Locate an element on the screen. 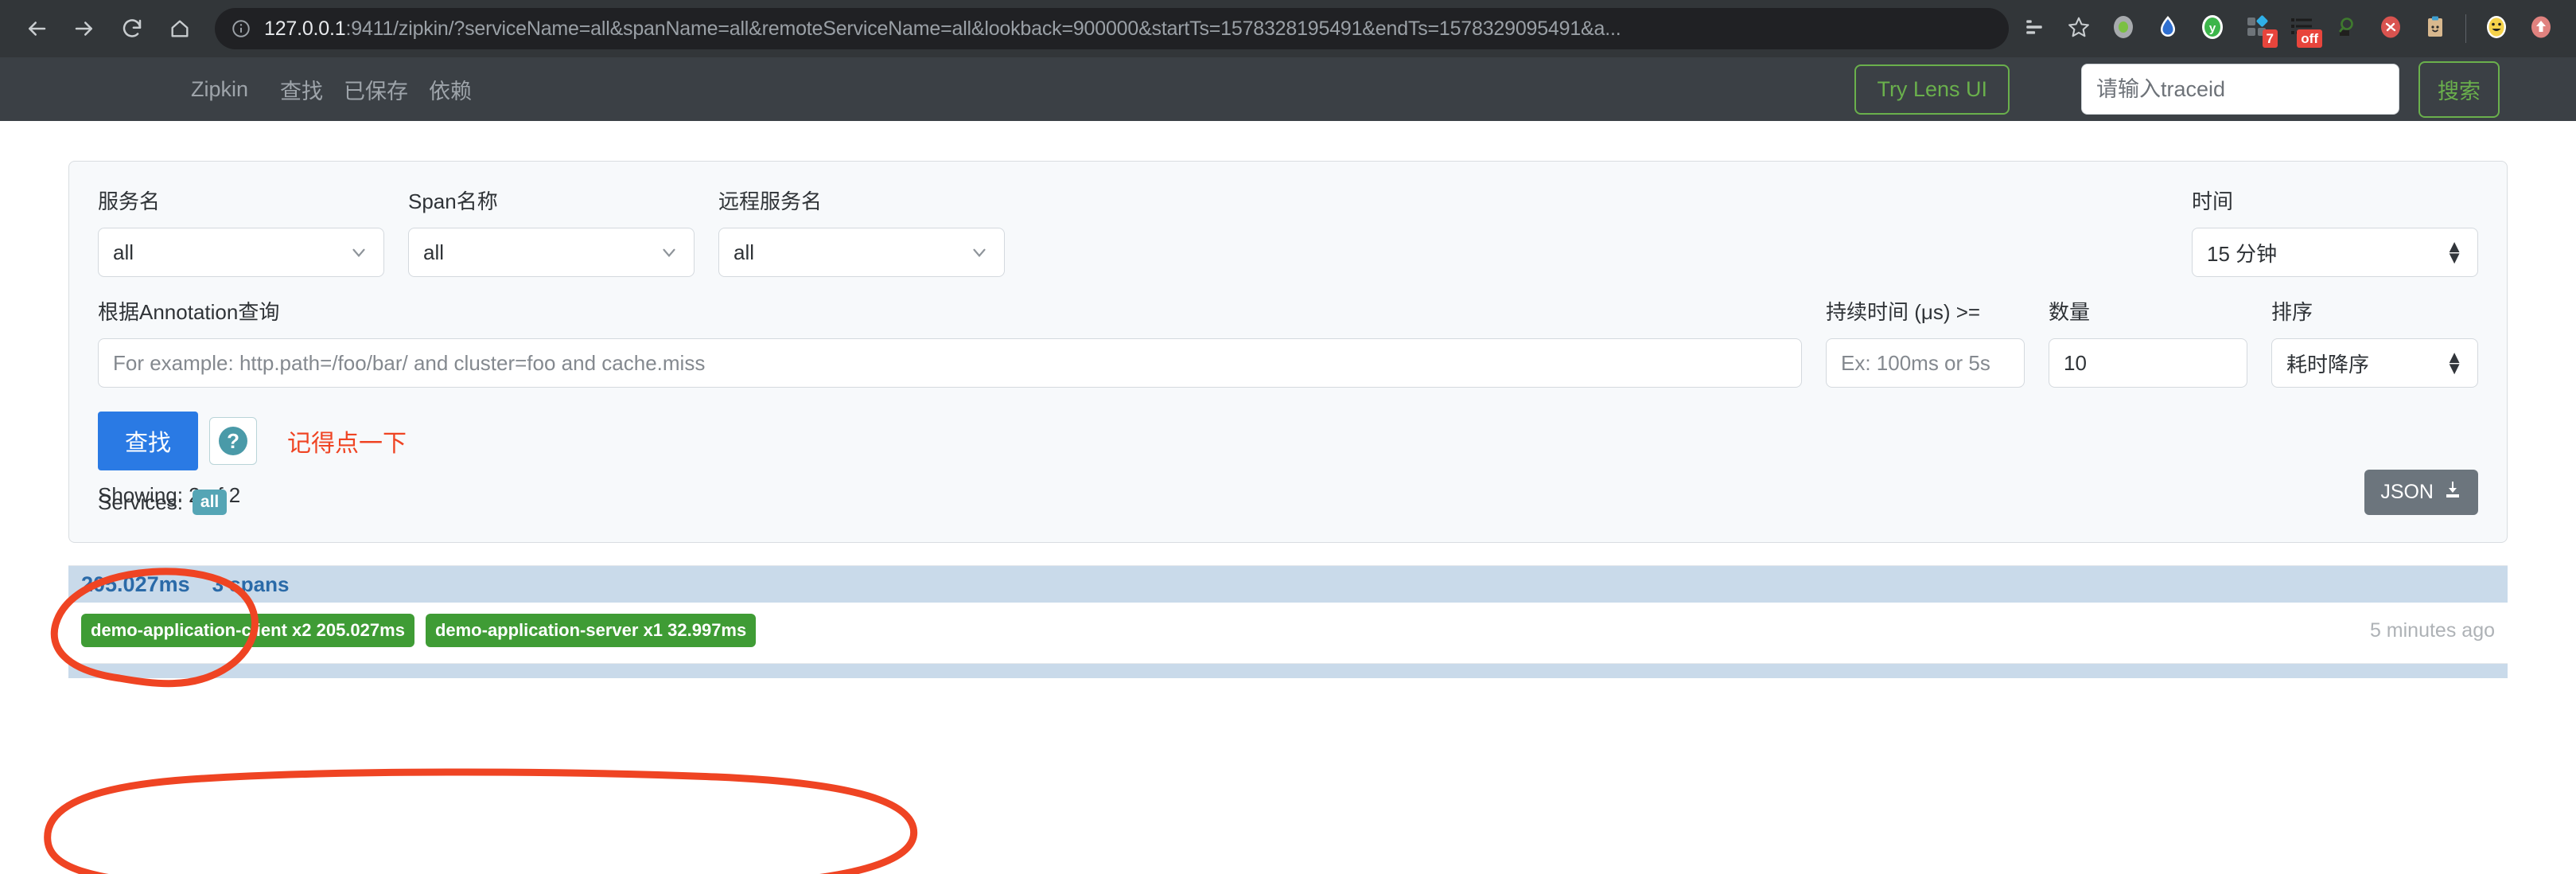 The image size is (2576, 874). sort-select: 耗时降序 ▲ ▼ is located at coordinates (2375, 363).